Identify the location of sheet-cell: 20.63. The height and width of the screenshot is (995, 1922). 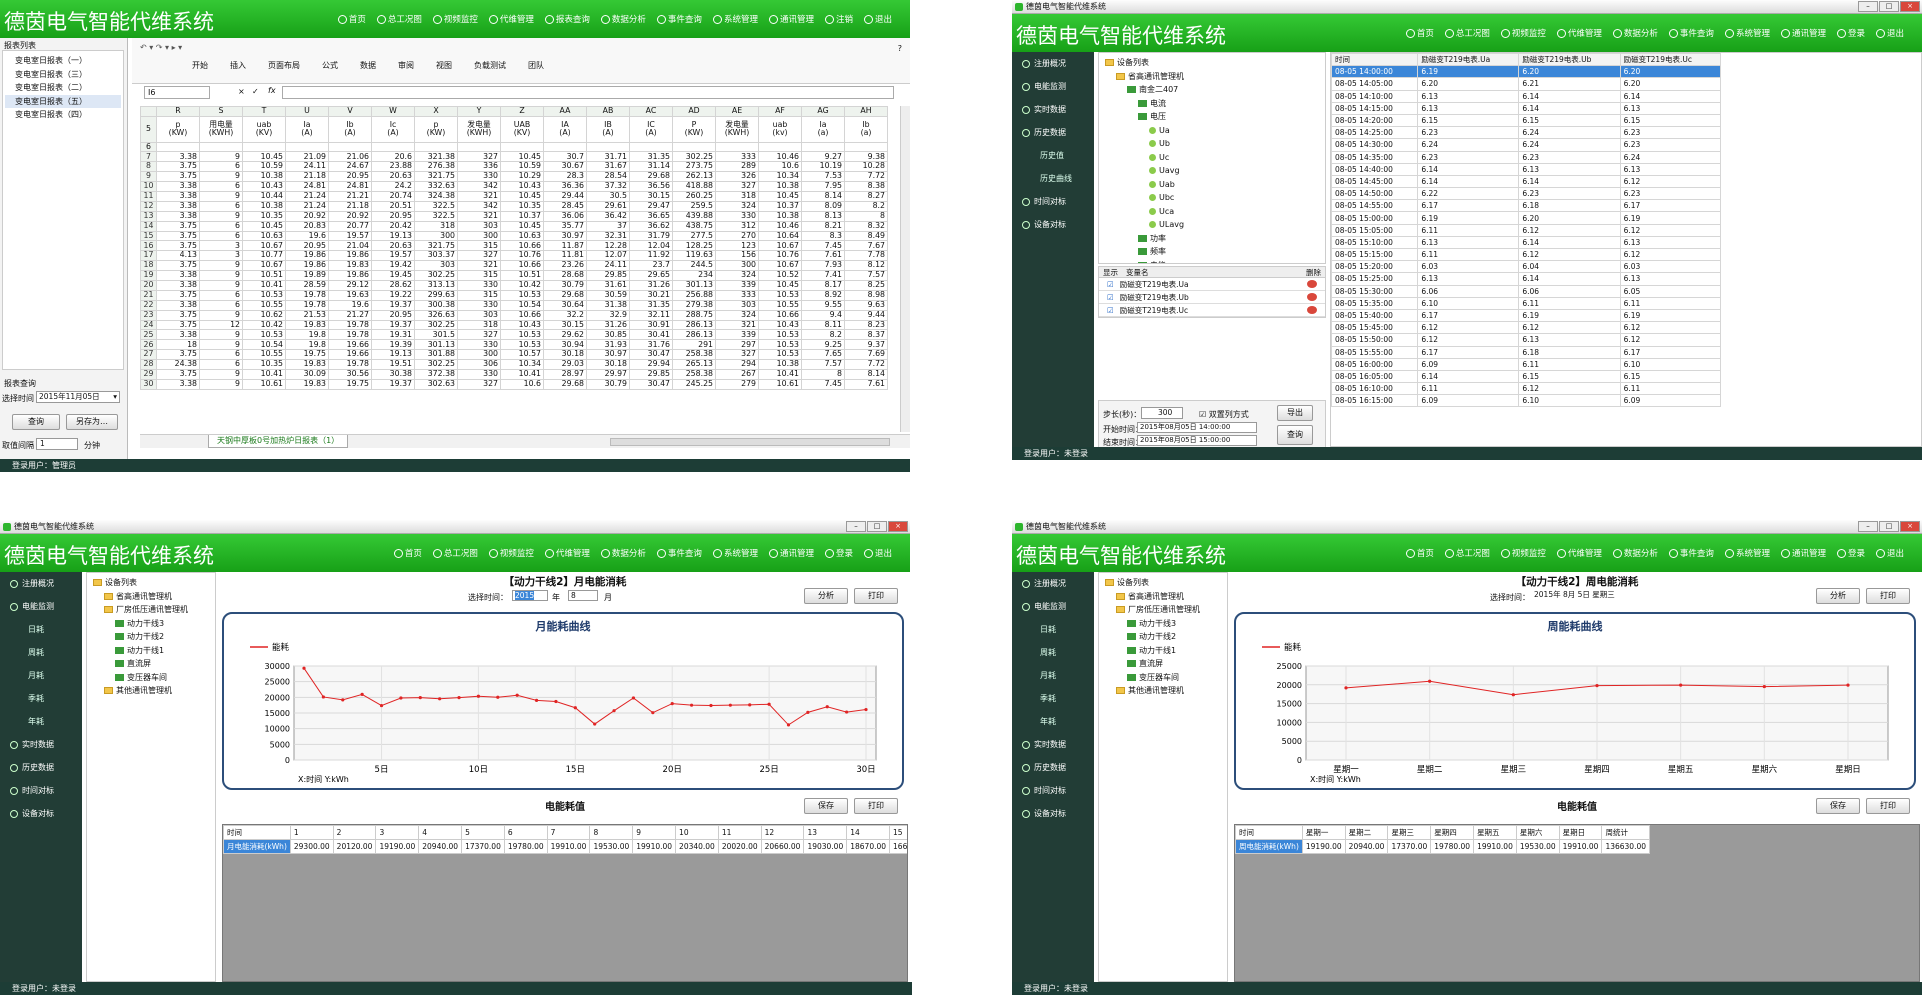
(393, 177).